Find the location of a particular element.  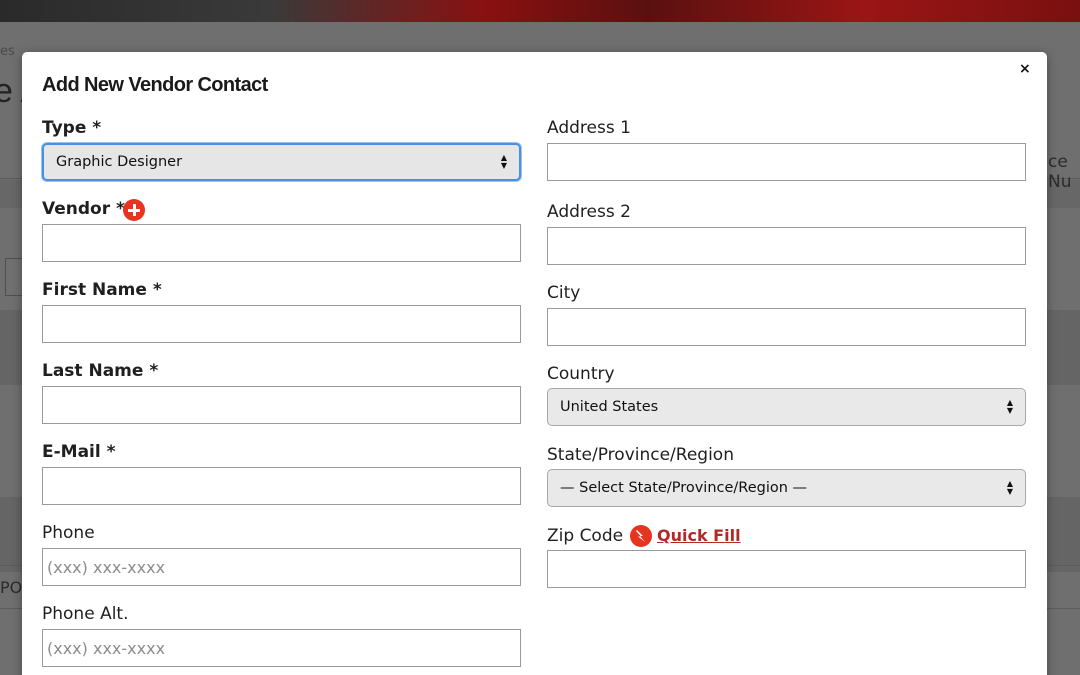

zip-input is located at coordinates (786, 569).